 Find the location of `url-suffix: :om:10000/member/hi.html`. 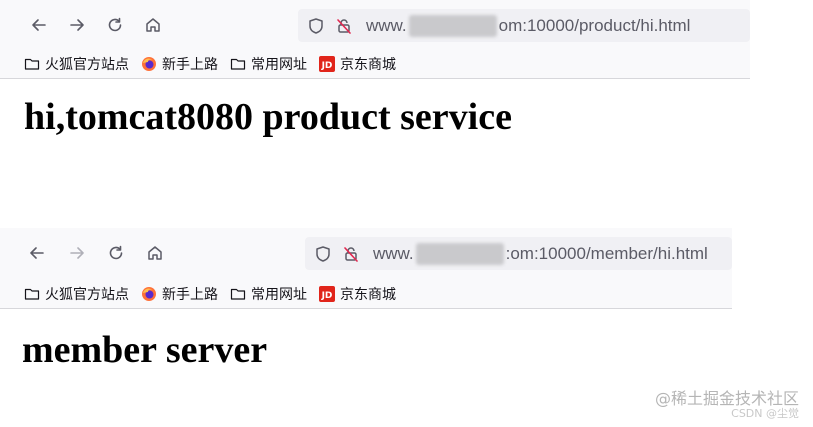

url-suffix: :om:10000/member/hi.html is located at coordinates (606, 253).